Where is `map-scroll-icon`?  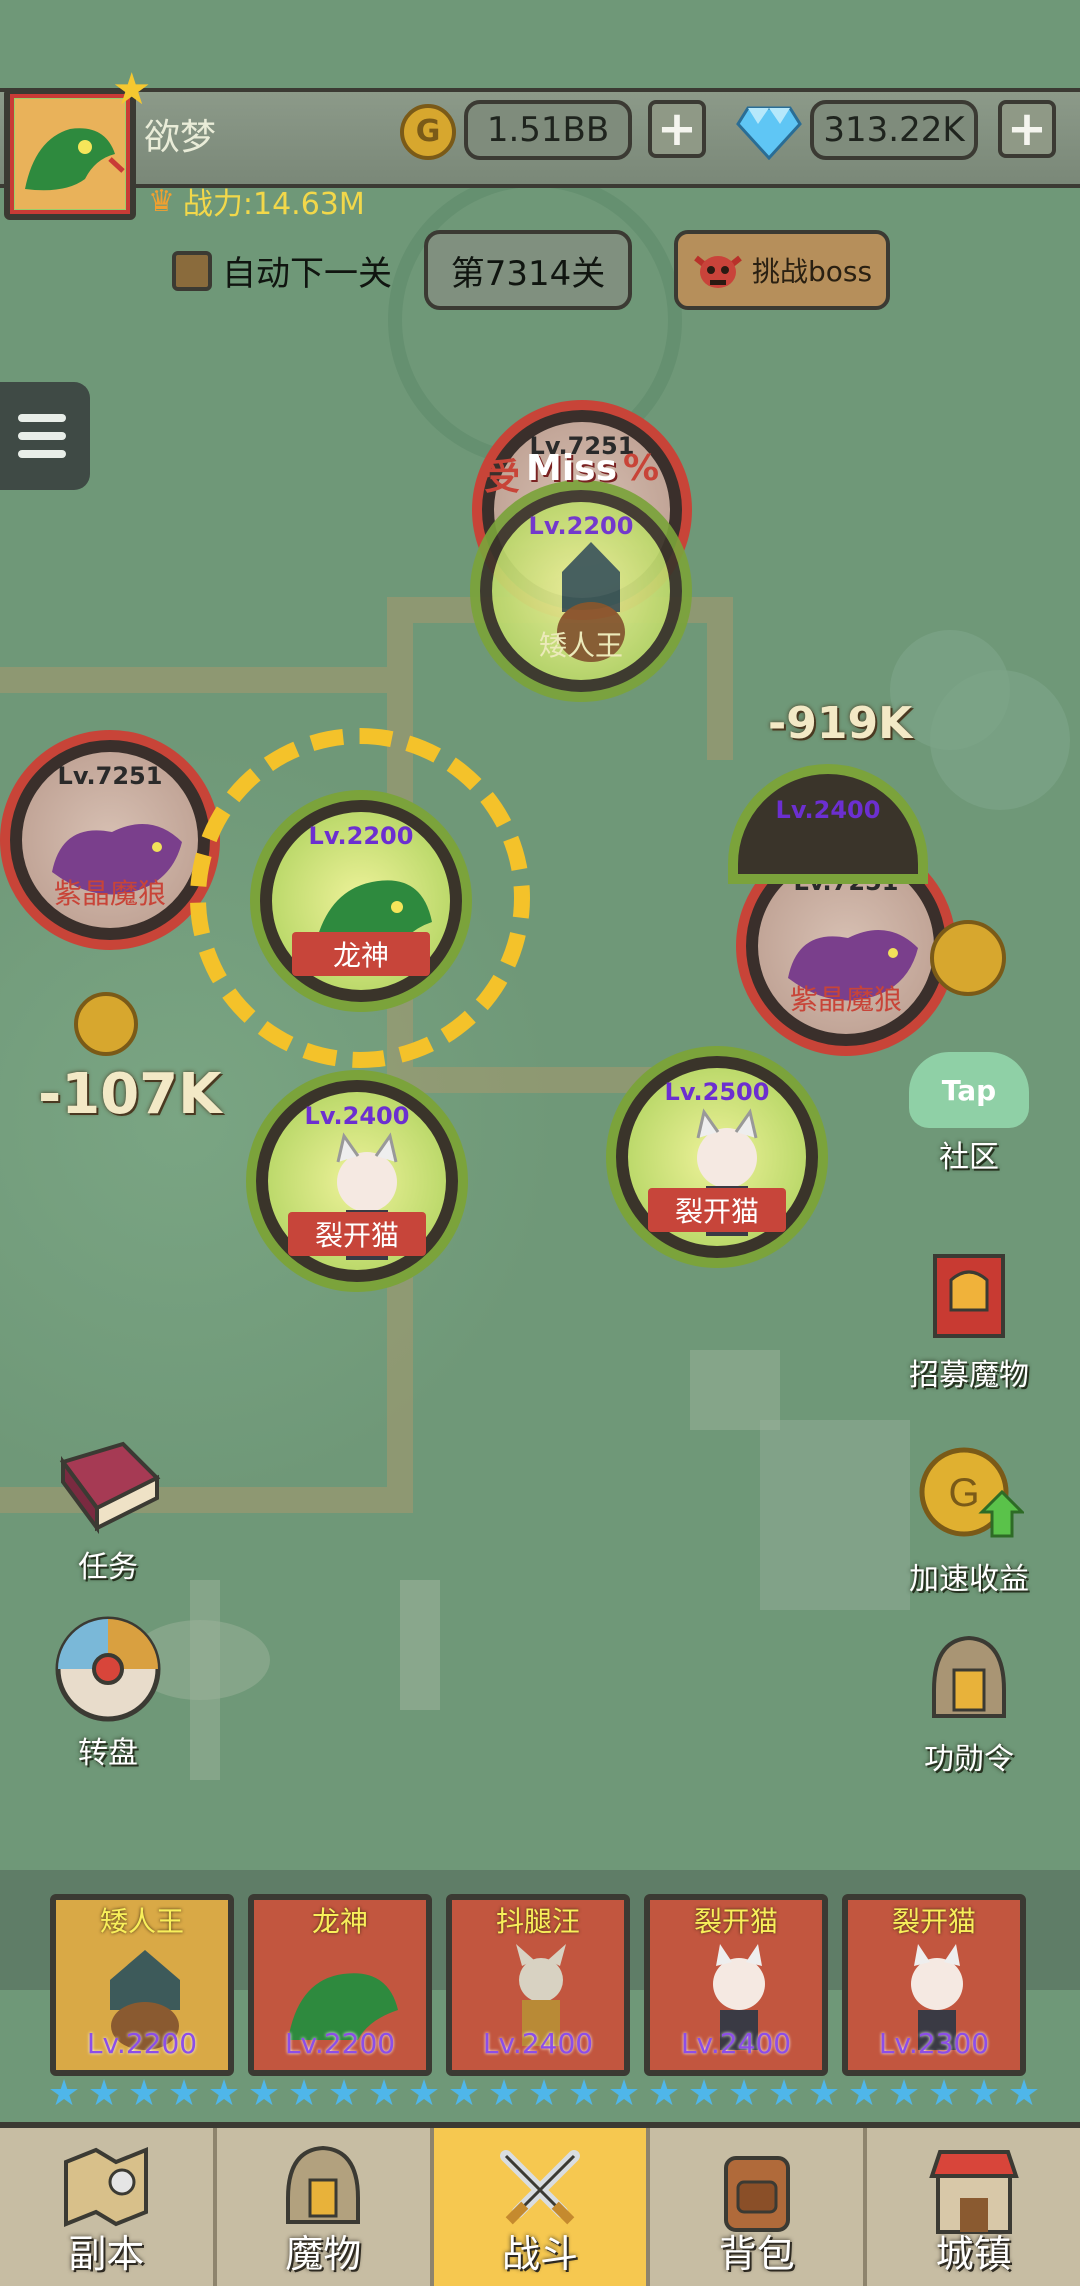
map-scroll-icon is located at coordinates (106, 2187).